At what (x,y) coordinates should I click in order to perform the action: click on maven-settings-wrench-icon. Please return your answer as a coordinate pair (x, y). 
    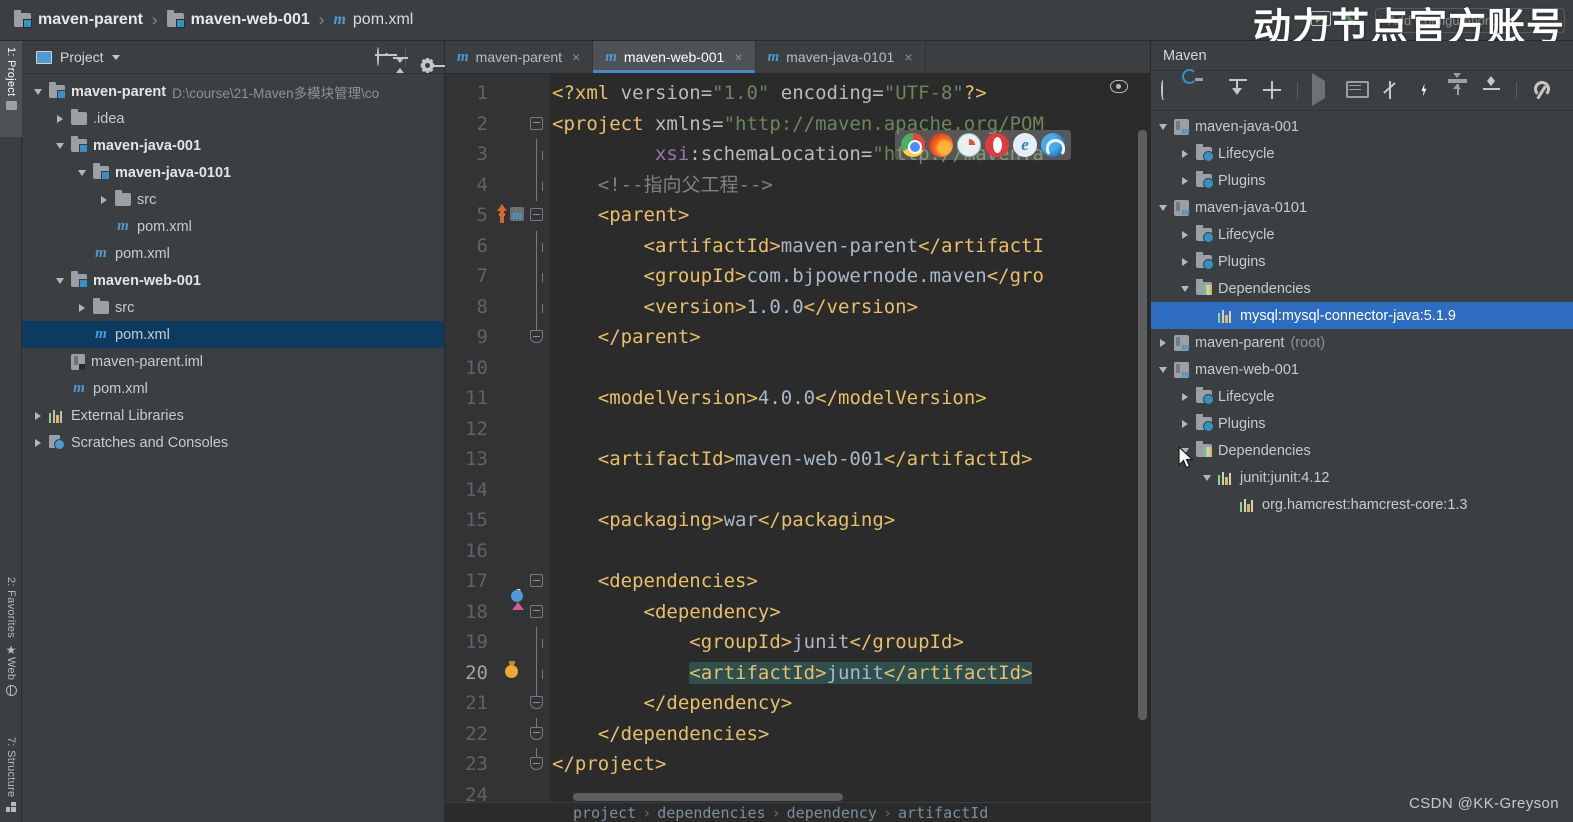
    Looking at the image, I should click on (1541, 91).